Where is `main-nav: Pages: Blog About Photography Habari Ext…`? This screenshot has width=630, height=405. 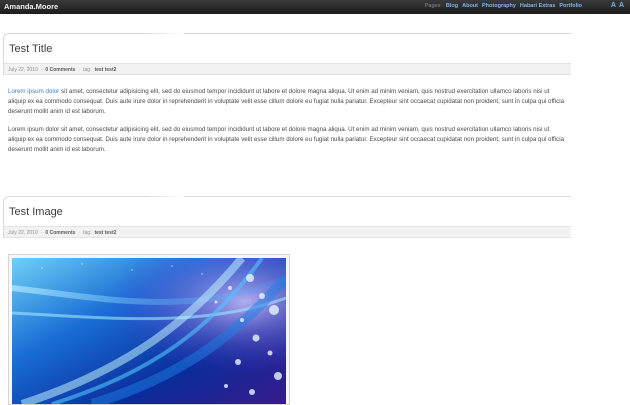
main-nav: Pages: Blog About Photography Habari Ext… is located at coordinates (503, 6).